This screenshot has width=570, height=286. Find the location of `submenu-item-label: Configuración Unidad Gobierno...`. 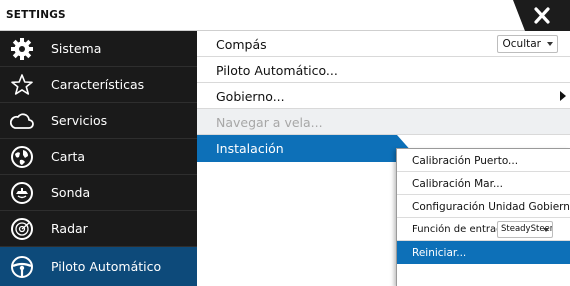

submenu-item-label: Configuración Unidad Gobierno... is located at coordinates (491, 207).